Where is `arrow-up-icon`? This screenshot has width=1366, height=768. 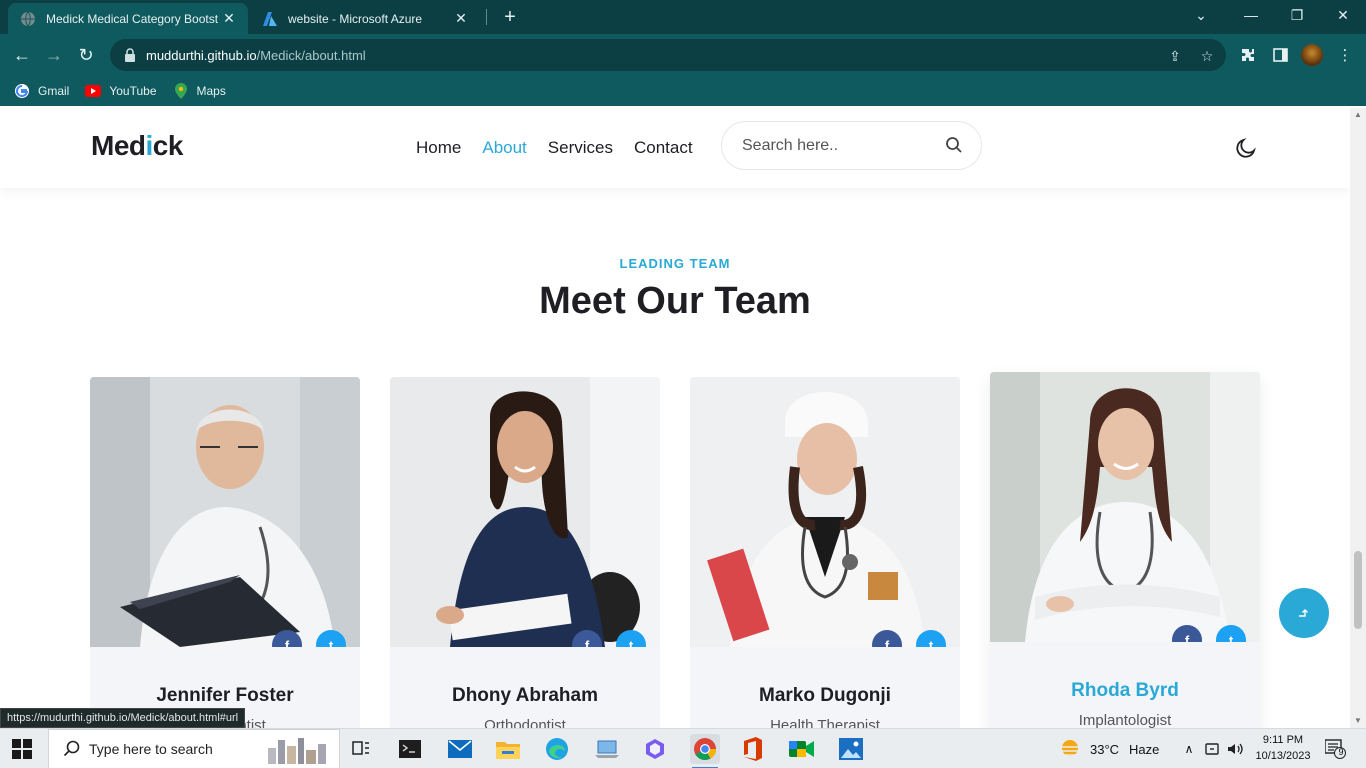 arrow-up-icon is located at coordinates (1303, 613).